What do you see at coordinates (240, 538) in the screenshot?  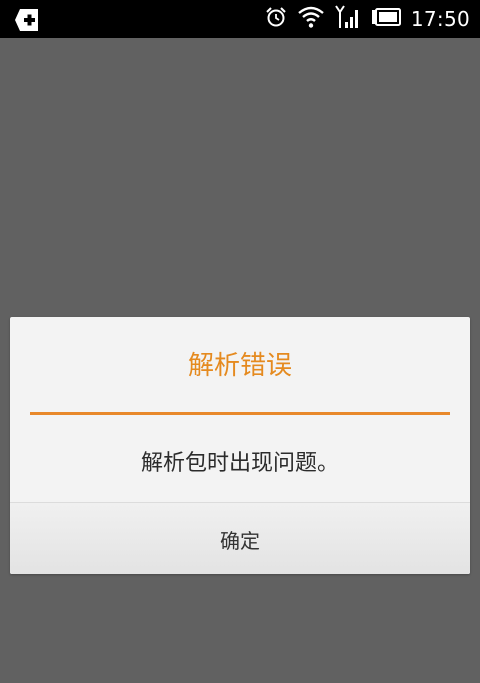 I see `confirm-button: 确定` at bounding box center [240, 538].